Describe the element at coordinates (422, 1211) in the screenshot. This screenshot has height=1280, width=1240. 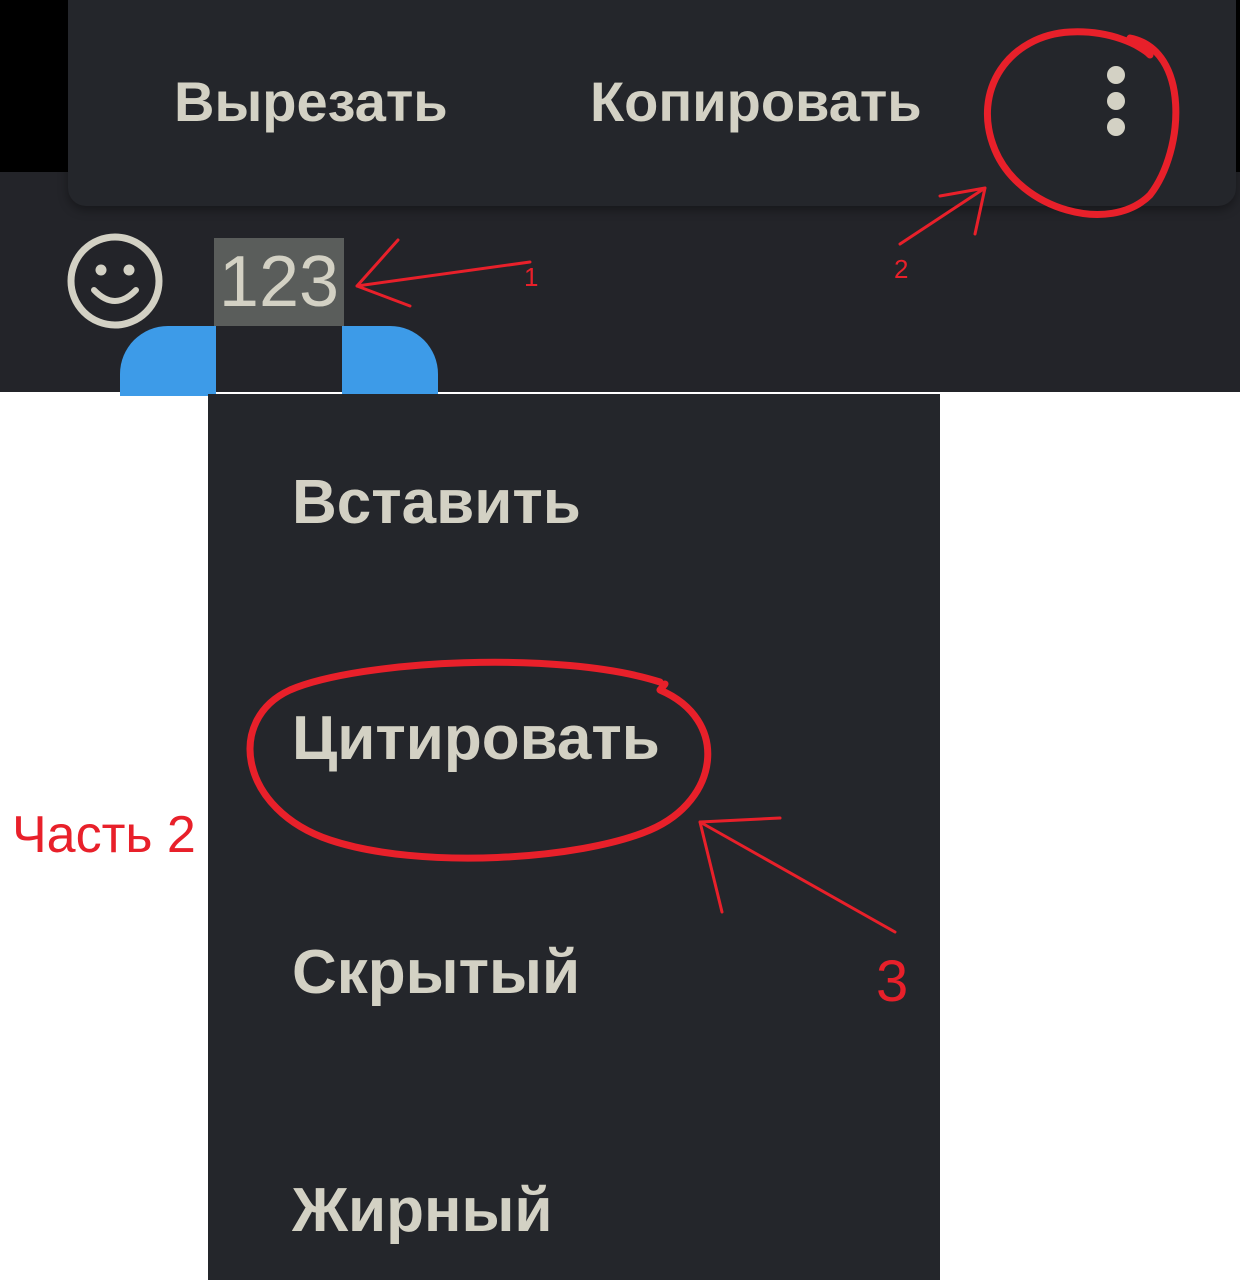
I see `menu-item-bold: Жирный` at that location.